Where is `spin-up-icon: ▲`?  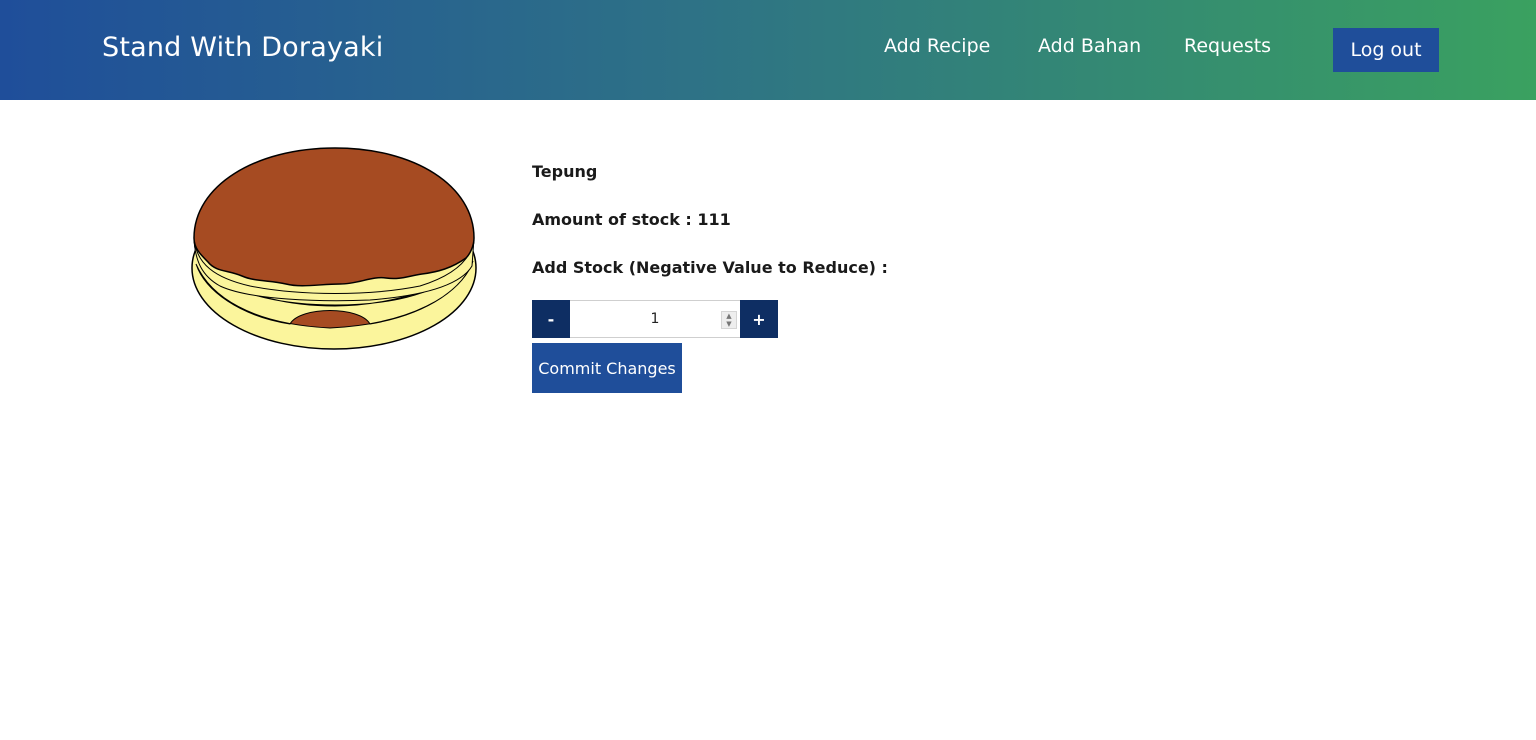 spin-up-icon: ▲ is located at coordinates (728, 316).